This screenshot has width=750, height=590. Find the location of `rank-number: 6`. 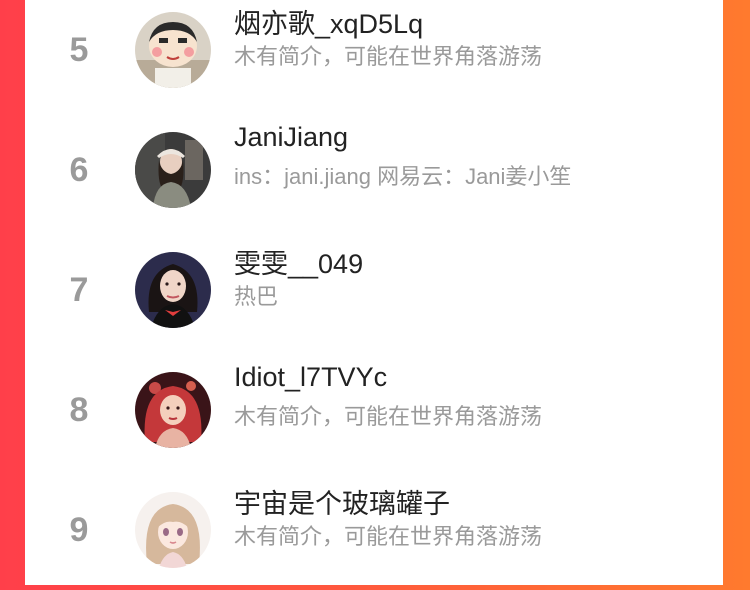

rank-number: 6 is located at coordinates (79, 170).